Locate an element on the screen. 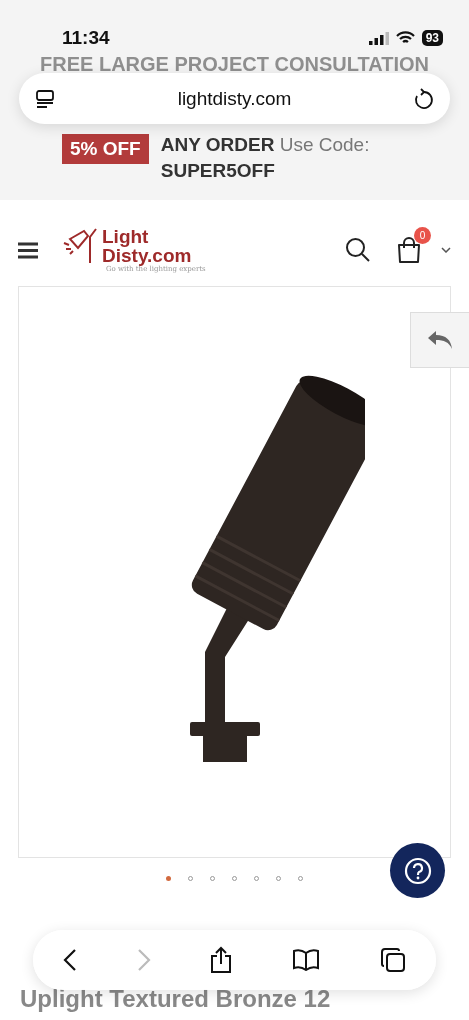 This screenshot has width=469, height=1020. discount-badge: 5% OFF is located at coordinates (105, 149).